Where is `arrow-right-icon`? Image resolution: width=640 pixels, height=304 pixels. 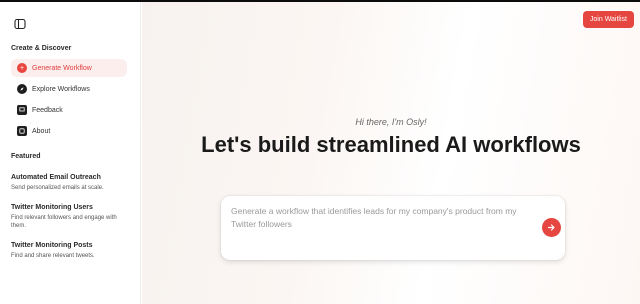
arrow-right-icon is located at coordinates (551, 227).